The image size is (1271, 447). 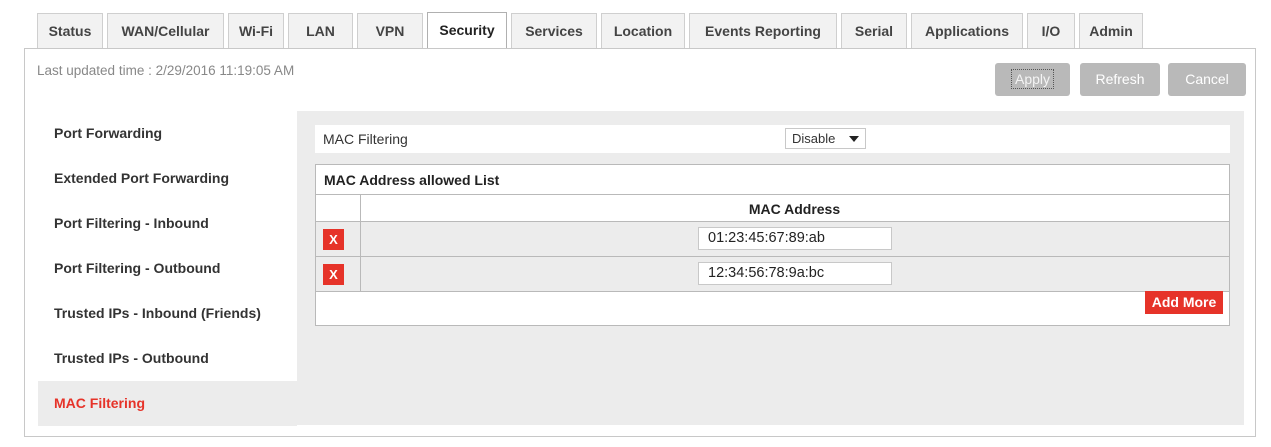 I want to click on sidebar-item-port-filtering-outbound: Port Filtering - Outbound, so click(x=167, y=268).